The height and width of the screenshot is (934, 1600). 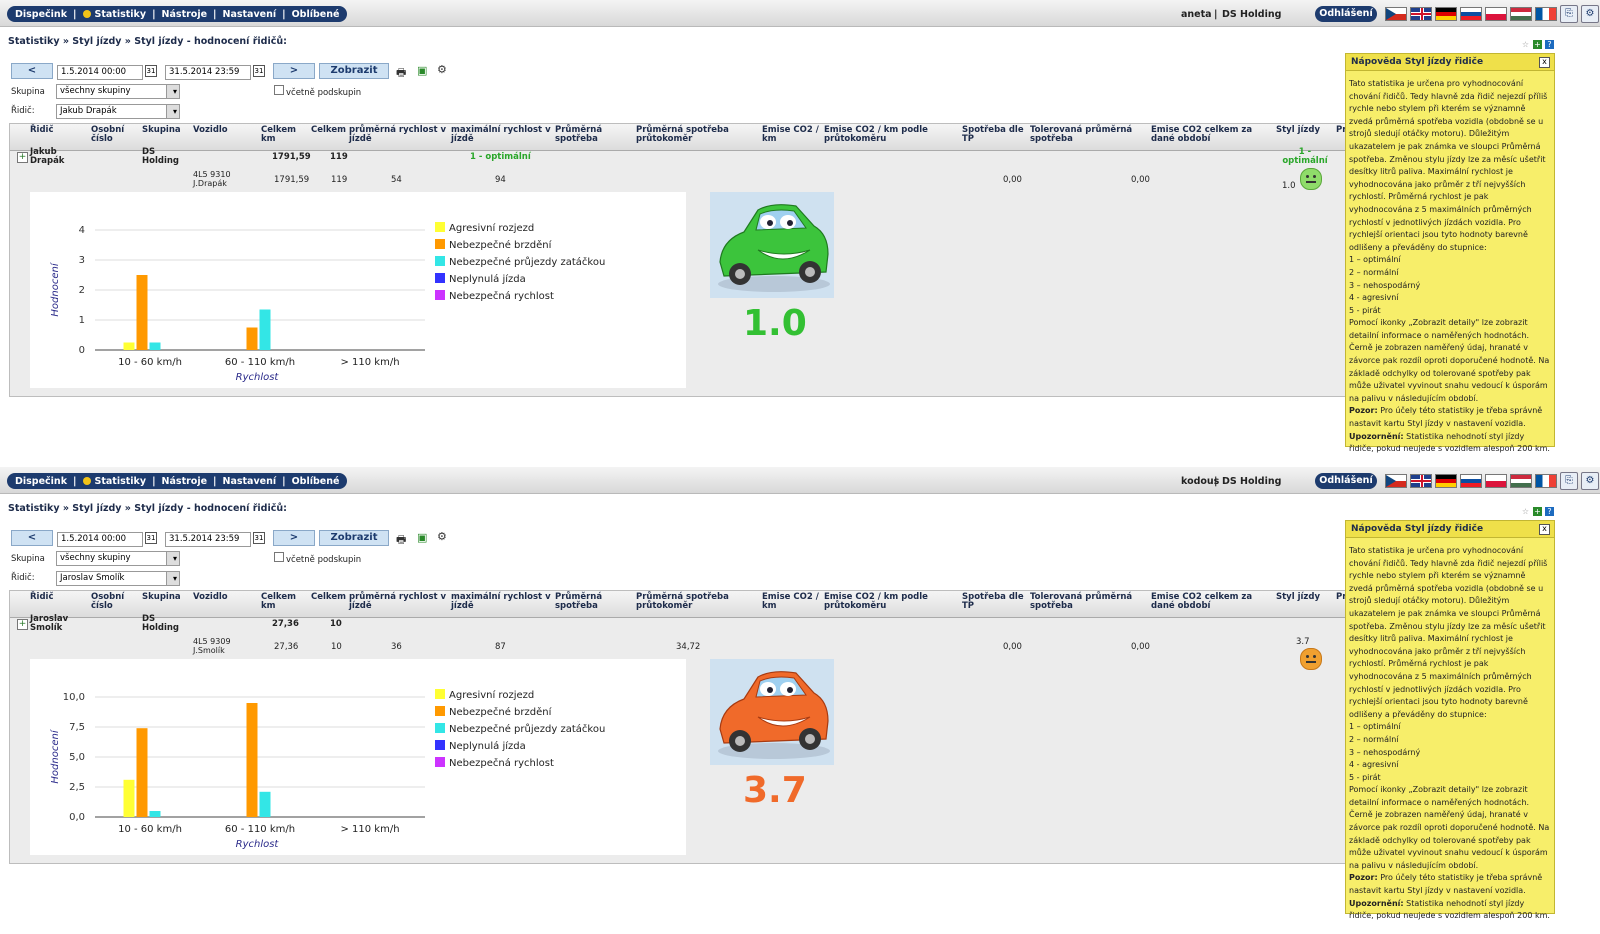 What do you see at coordinates (55, 157) in the screenshot?
I see `row-driver-name: Jakub Drapák` at bounding box center [55, 157].